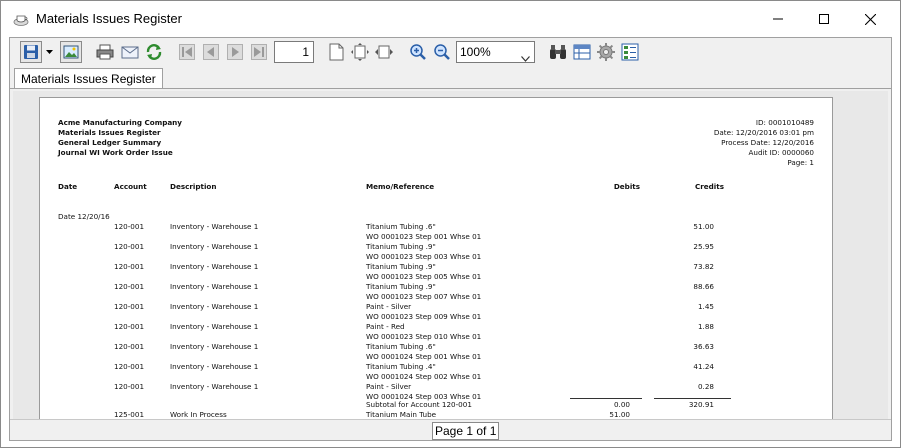  I want to click on picture-icon, so click(71, 52).